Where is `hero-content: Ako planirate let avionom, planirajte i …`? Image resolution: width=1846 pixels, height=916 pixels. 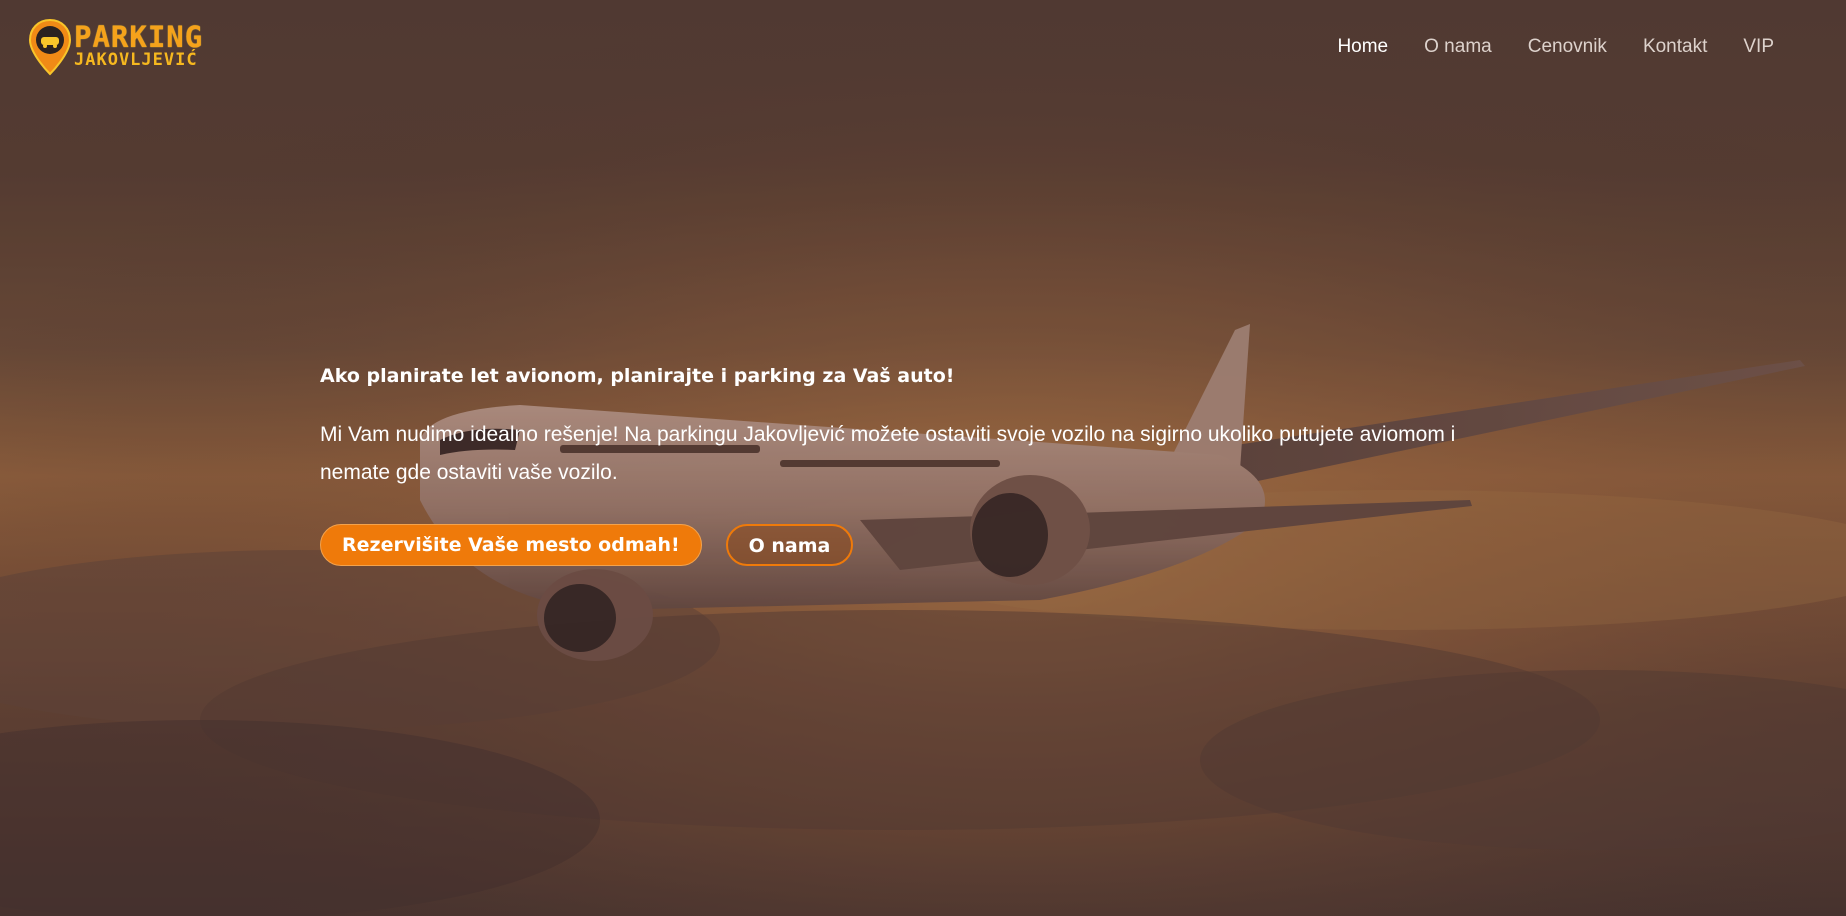 hero-content: Ako planirate let avionom, planirajte i … is located at coordinates (920, 464).